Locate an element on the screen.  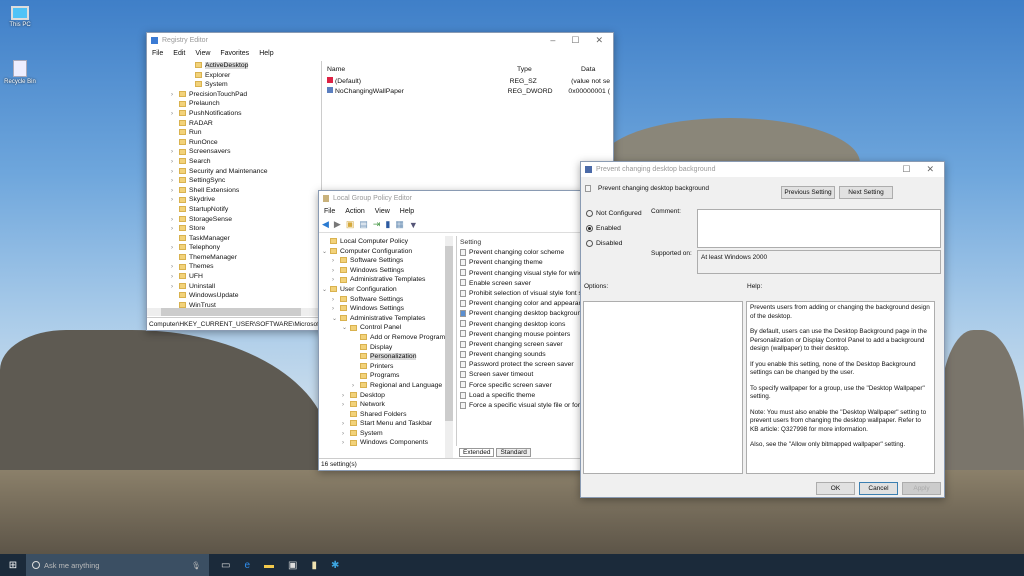
setting-row: Prevent changing desktop icons is located at coordinates (519, 325).